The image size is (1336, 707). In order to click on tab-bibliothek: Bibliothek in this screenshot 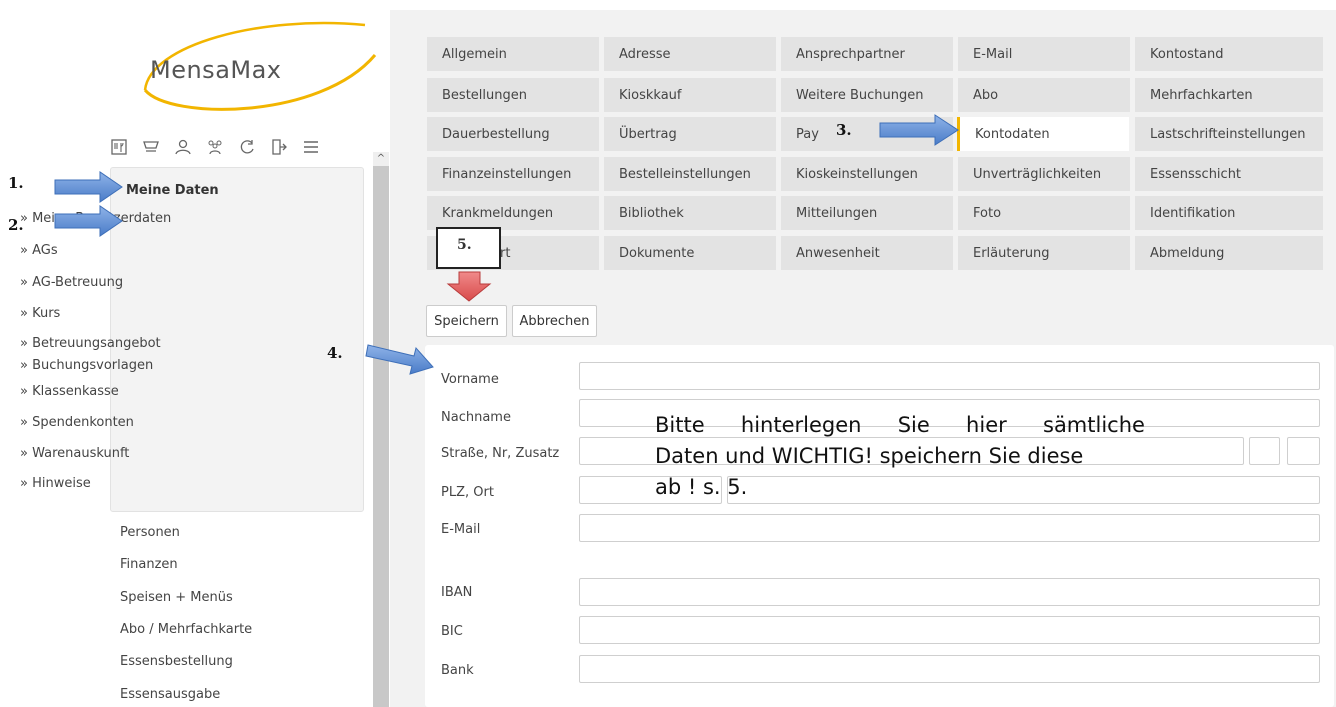, I will do `click(690, 213)`.